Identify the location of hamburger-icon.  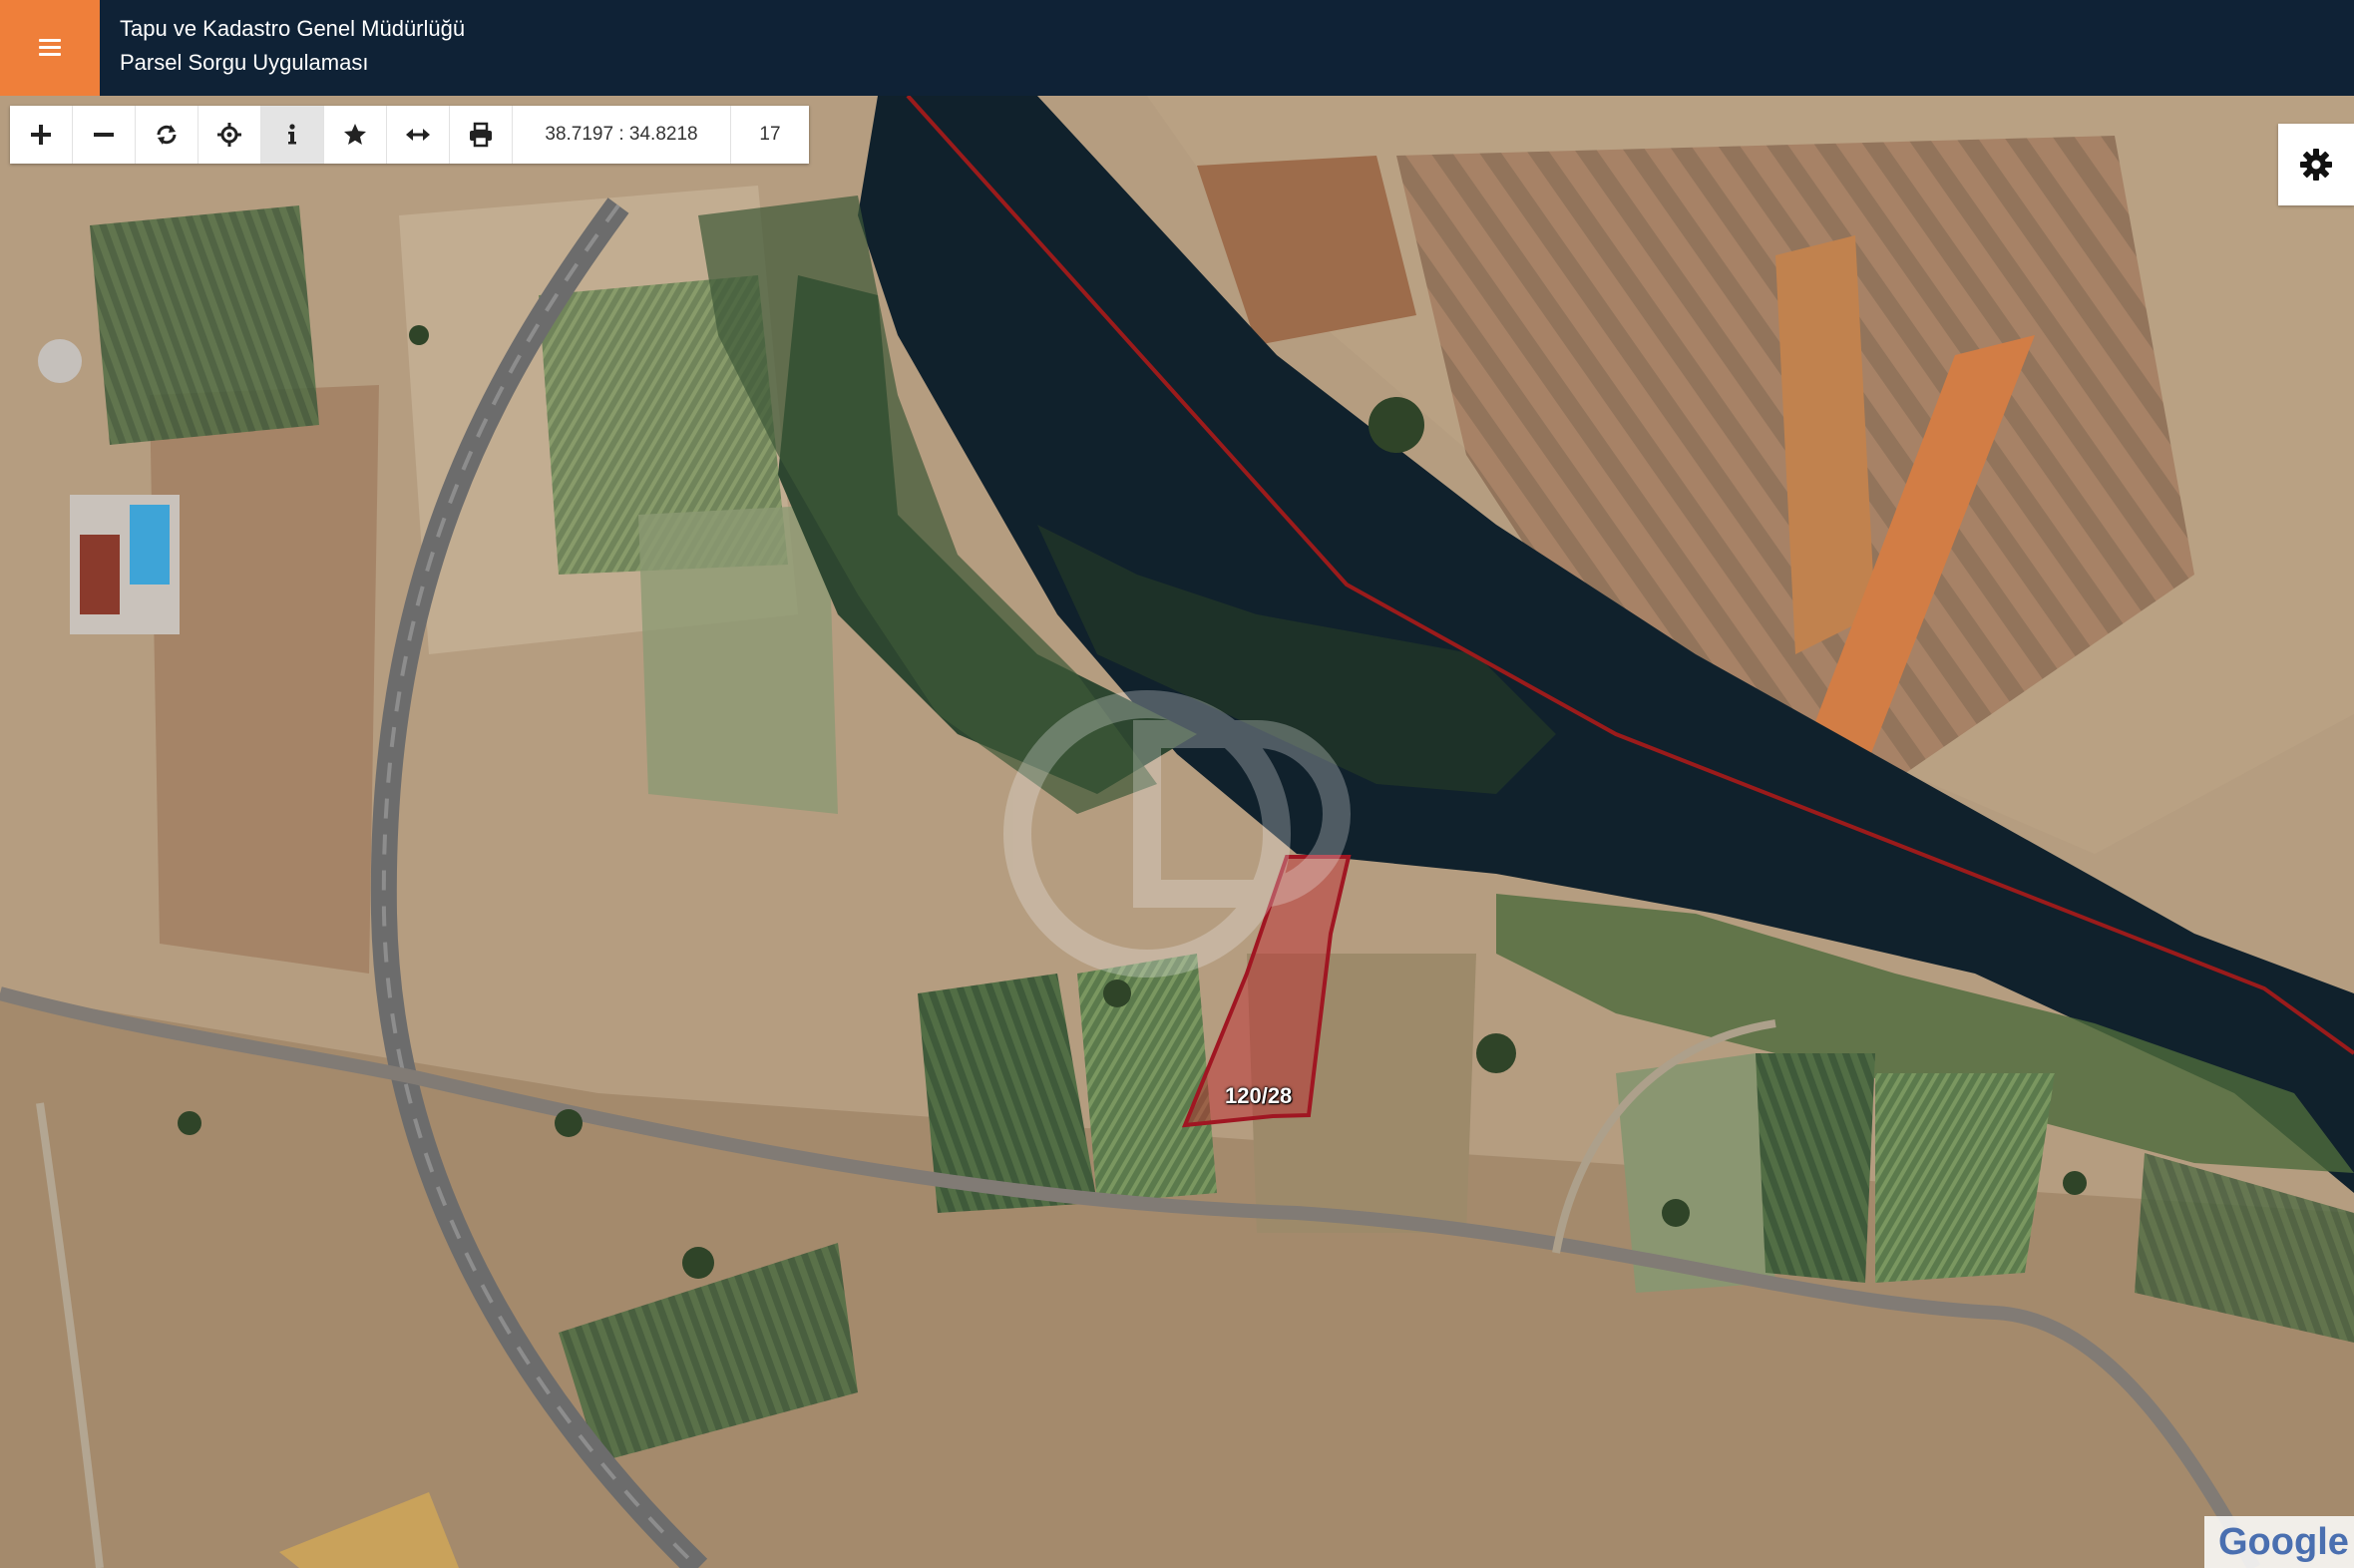
(50, 48).